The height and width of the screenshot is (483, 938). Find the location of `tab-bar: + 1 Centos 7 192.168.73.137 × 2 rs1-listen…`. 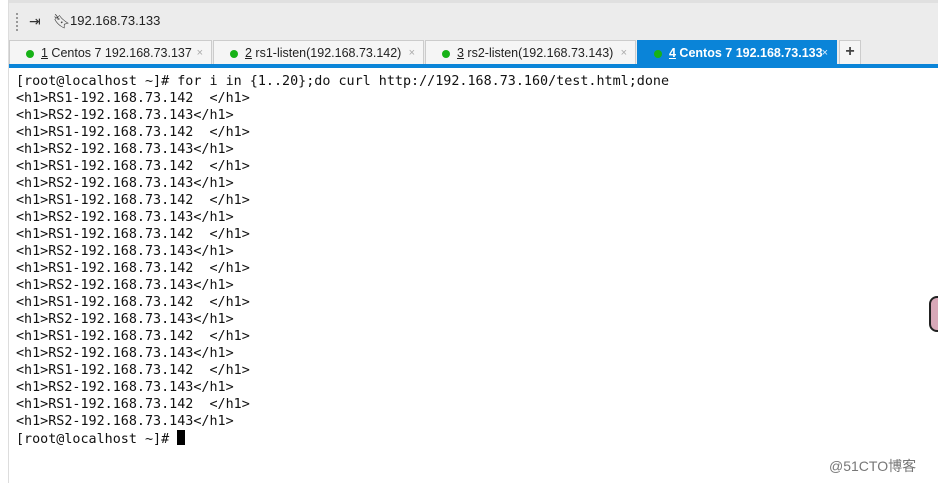

tab-bar: + 1 Centos 7 192.168.73.137 × 2 rs1-listen… is located at coordinates (473, 53).